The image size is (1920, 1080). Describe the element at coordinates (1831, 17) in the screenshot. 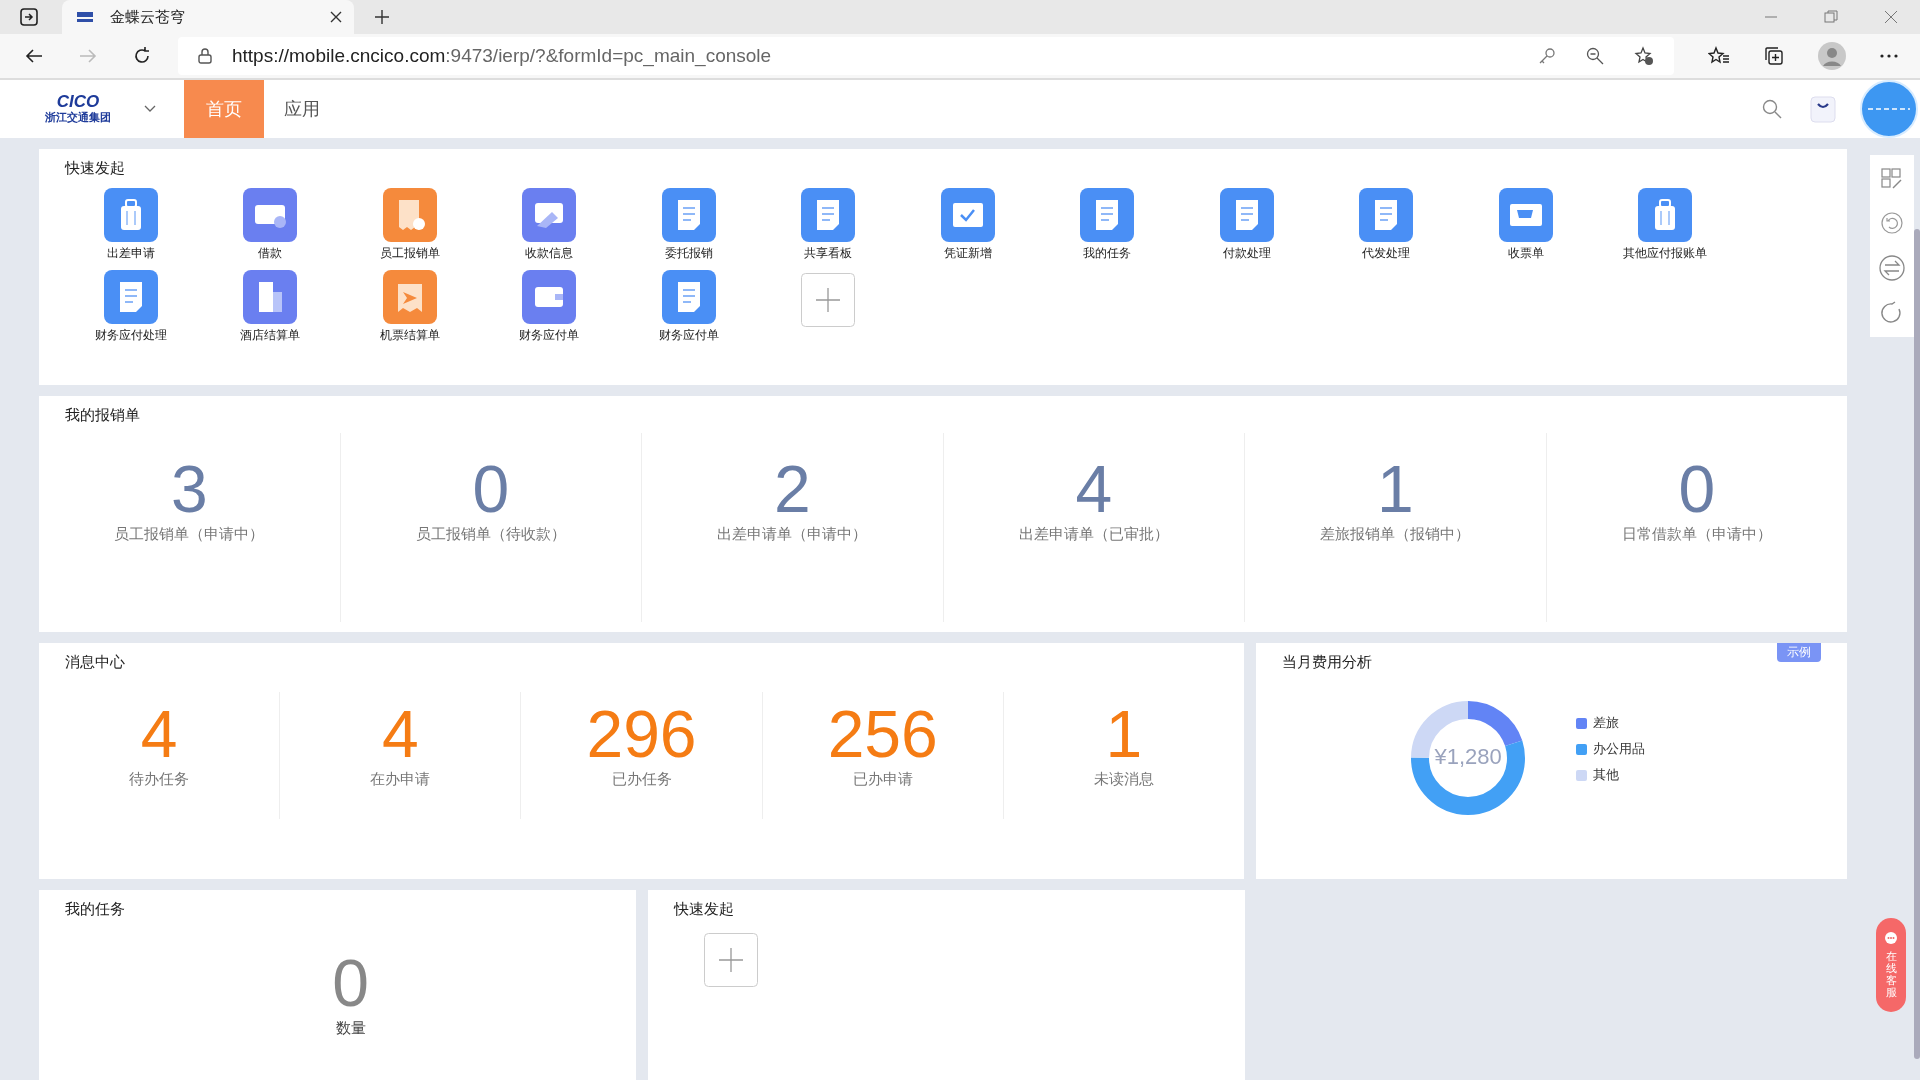

I see `restore-icon` at that location.